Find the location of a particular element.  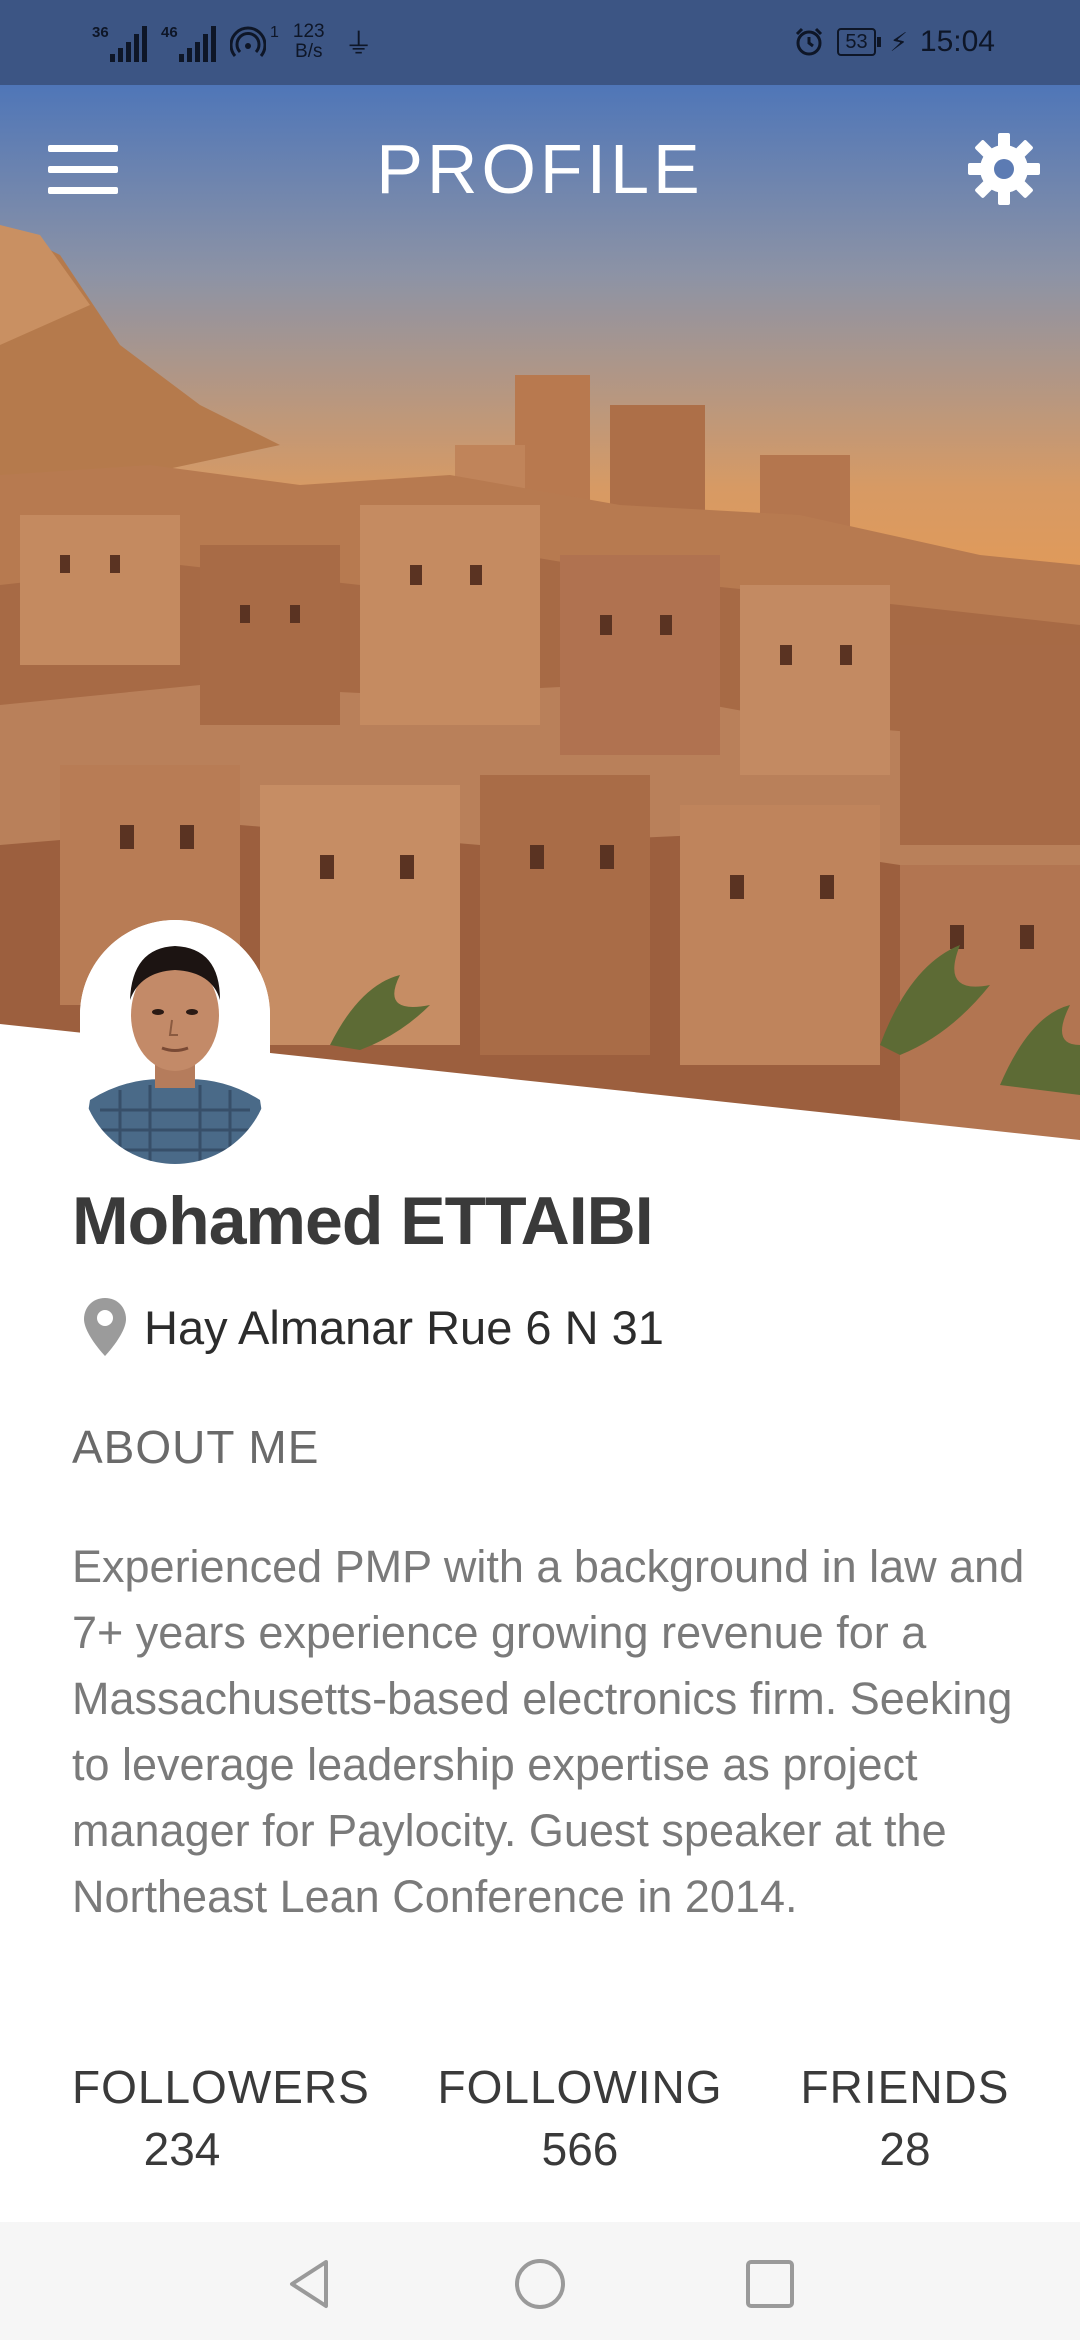

gear-icon is located at coordinates (1004, 169).